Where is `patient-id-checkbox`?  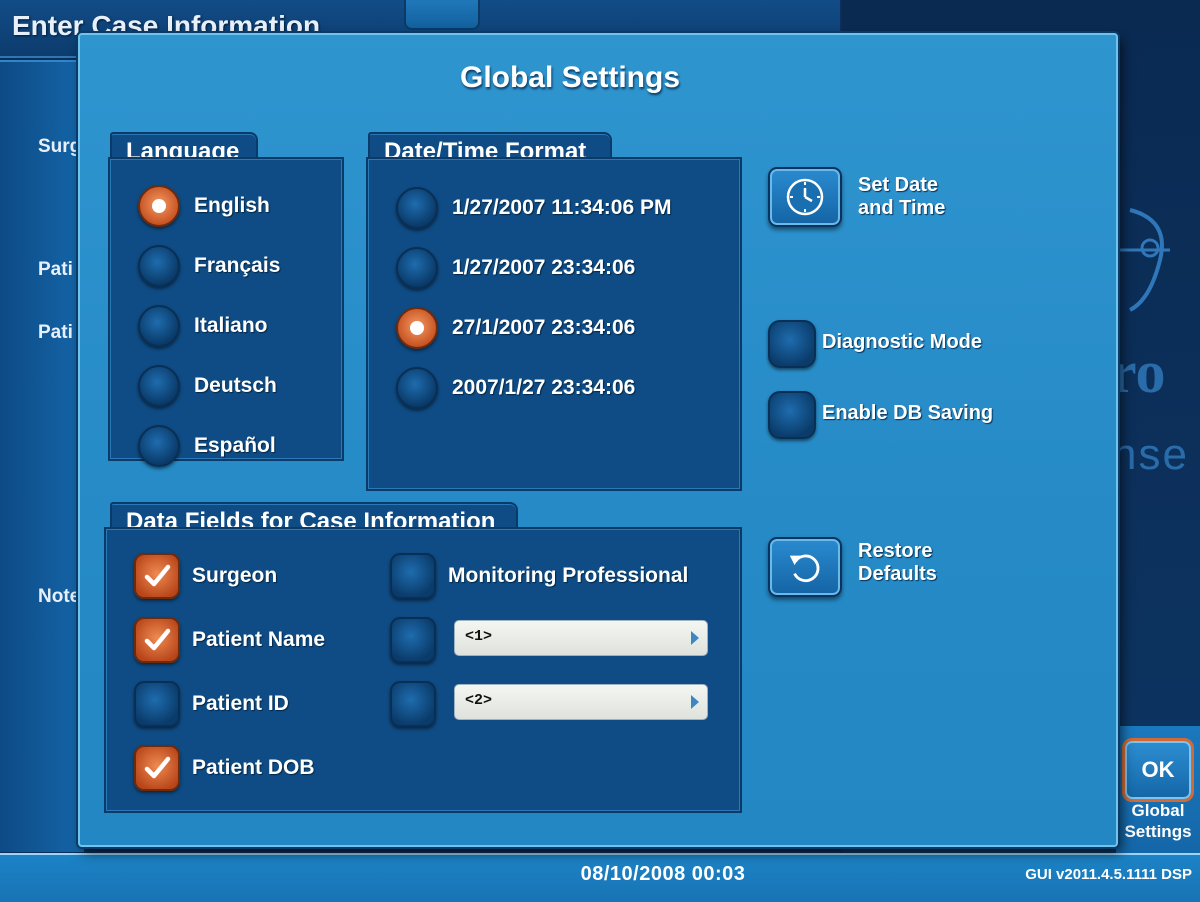 patient-id-checkbox is located at coordinates (157, 704).